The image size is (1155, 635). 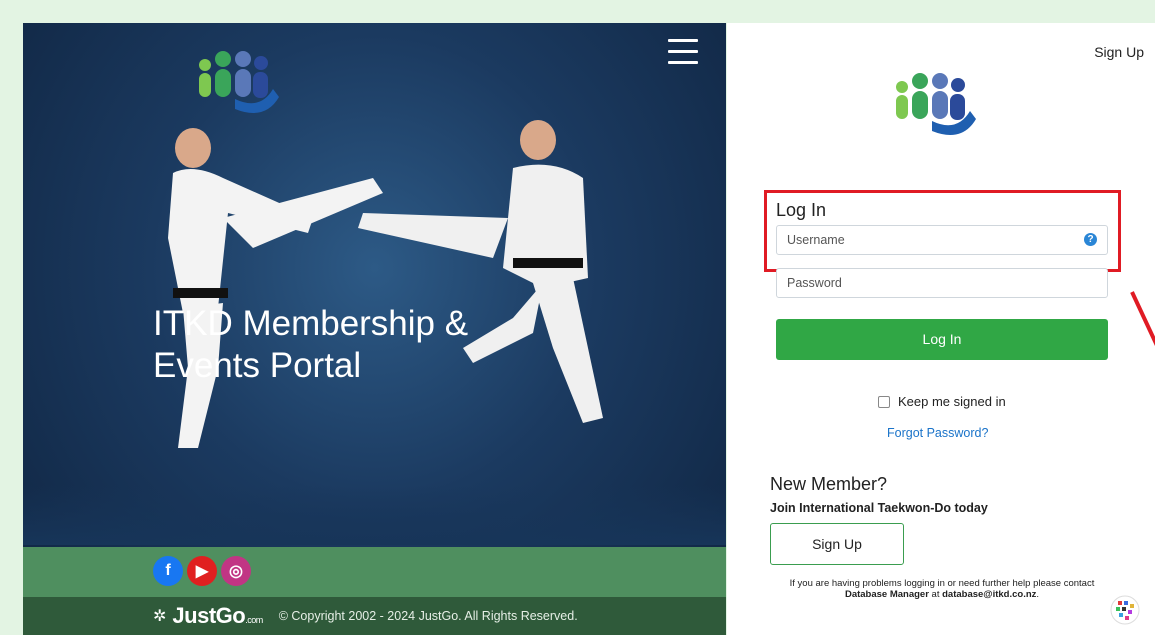 What do you see at coordinates (374, 515) in the screenshot?
I see `hero-floor` at bounding box center [374, 515].